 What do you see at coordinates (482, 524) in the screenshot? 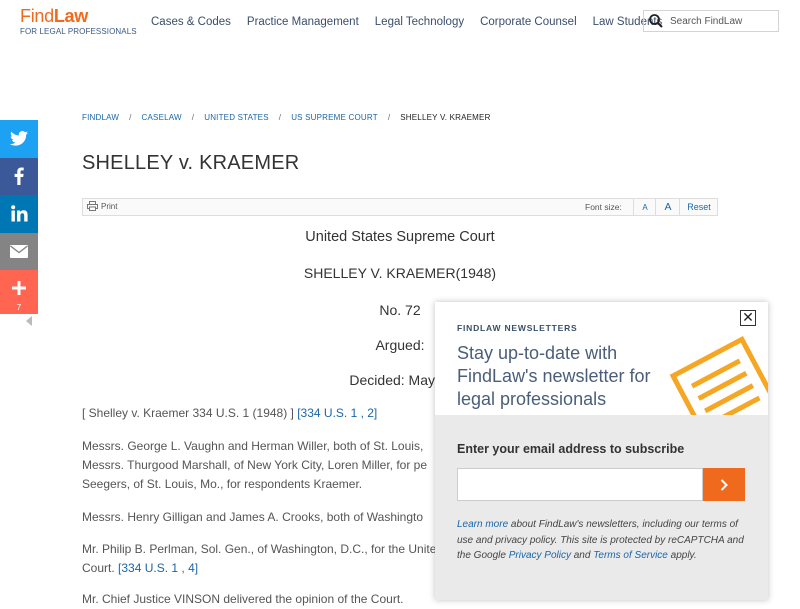
I see `learn-more-link: Learn more` at bounding box center [482, 524].